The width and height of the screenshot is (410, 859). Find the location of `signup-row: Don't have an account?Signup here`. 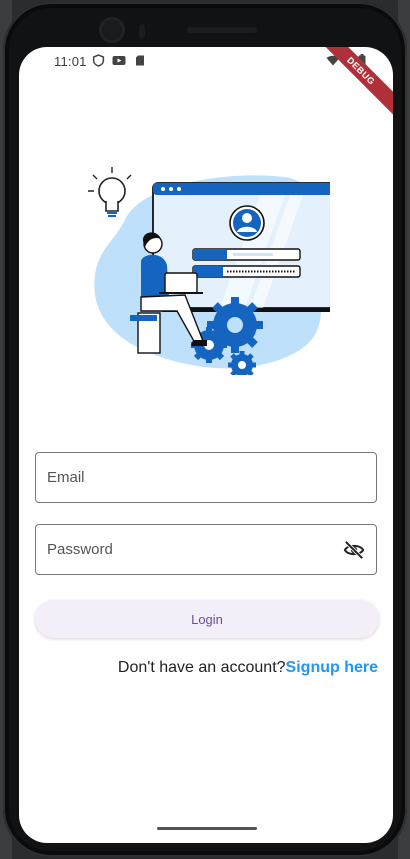

signup-row: Don't have an account?Signup here is located at coordinates (248, 668).